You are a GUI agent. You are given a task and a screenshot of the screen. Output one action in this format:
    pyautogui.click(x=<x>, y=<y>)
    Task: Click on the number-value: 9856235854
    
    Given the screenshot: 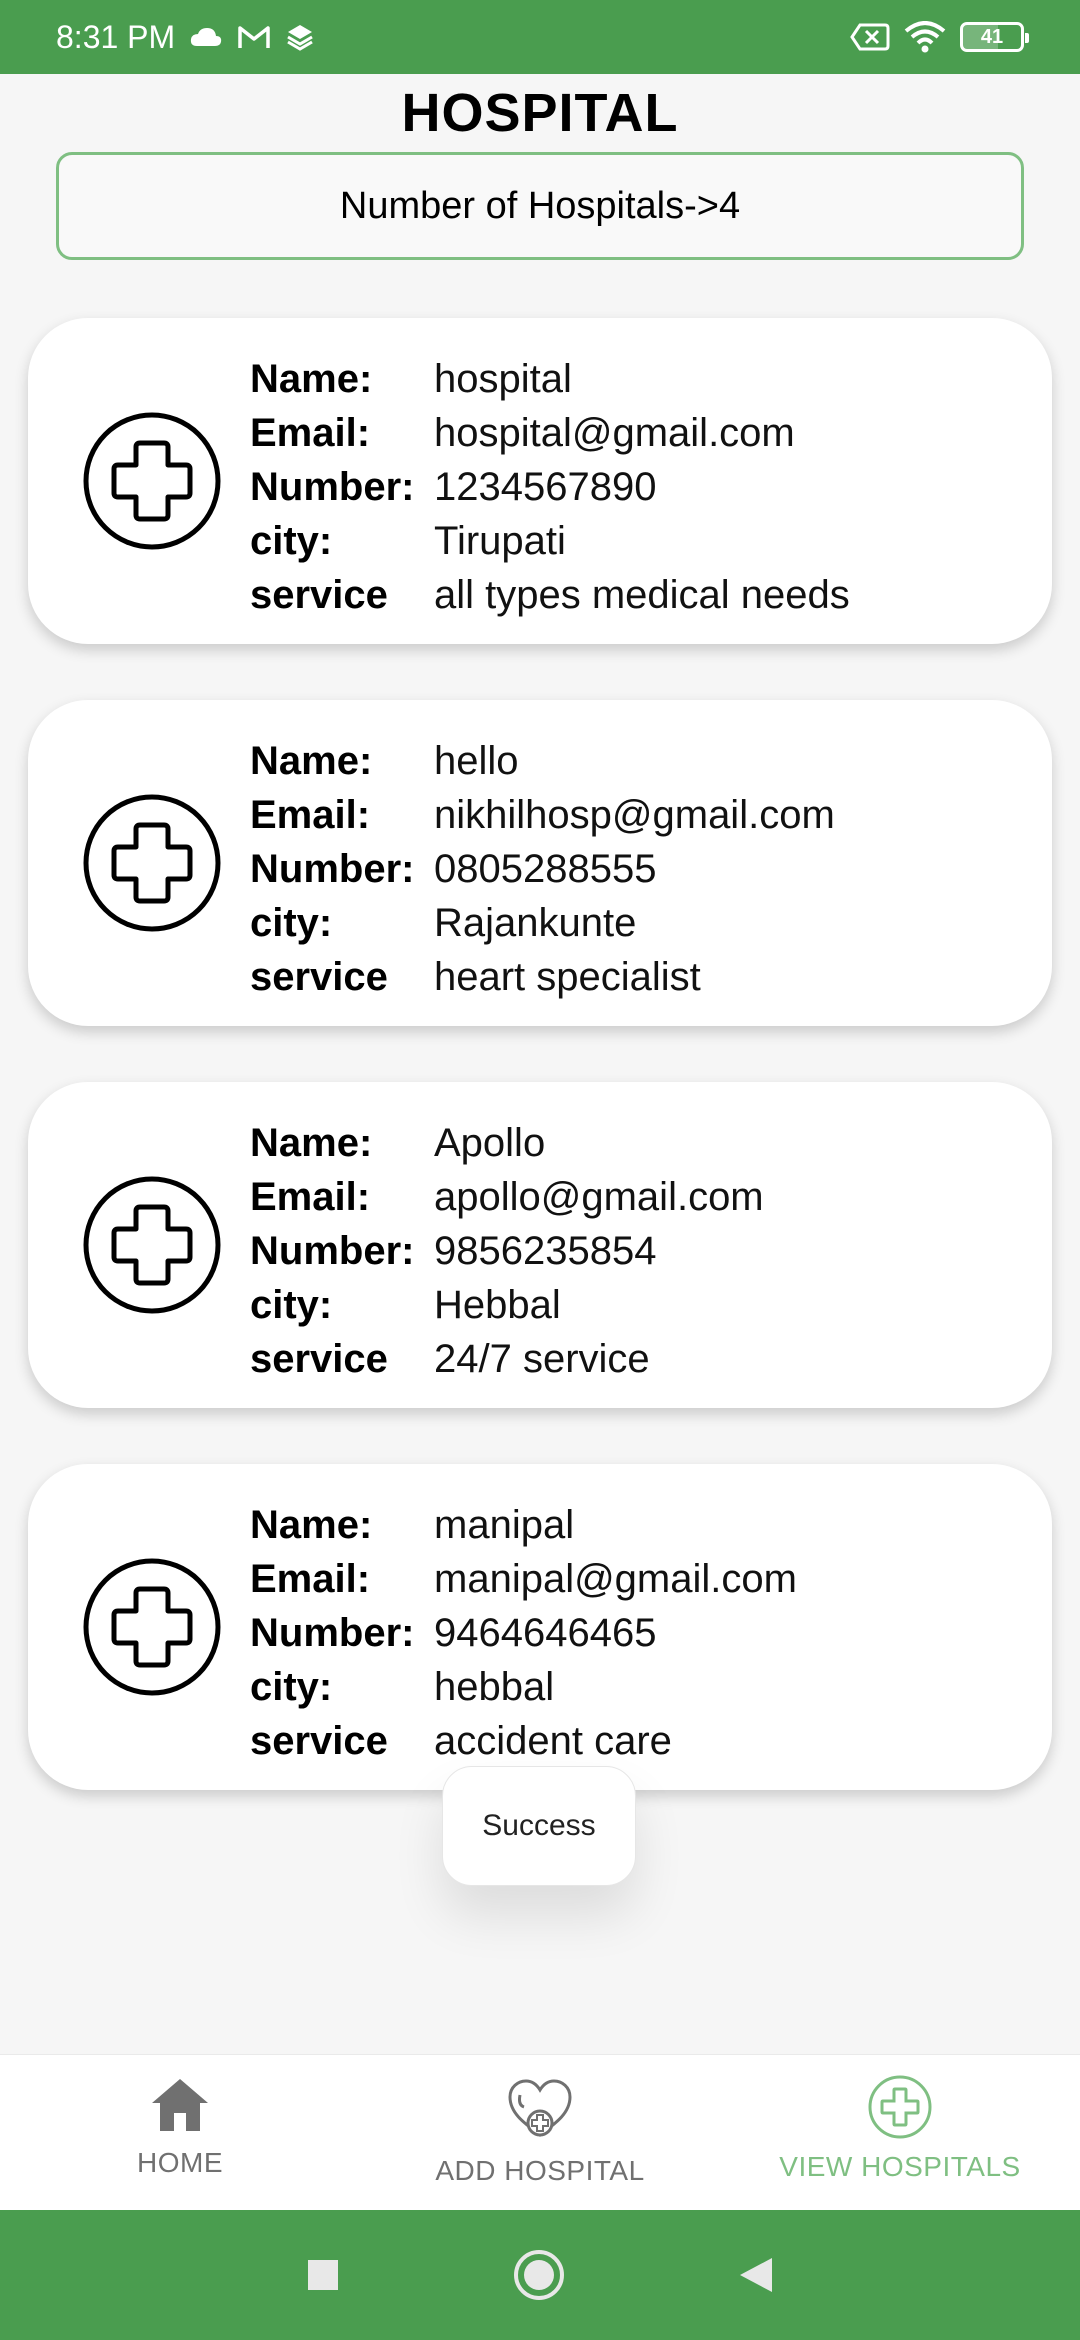 What is the action you would take?
    pyautogui.click(x=545, y=1251)
    